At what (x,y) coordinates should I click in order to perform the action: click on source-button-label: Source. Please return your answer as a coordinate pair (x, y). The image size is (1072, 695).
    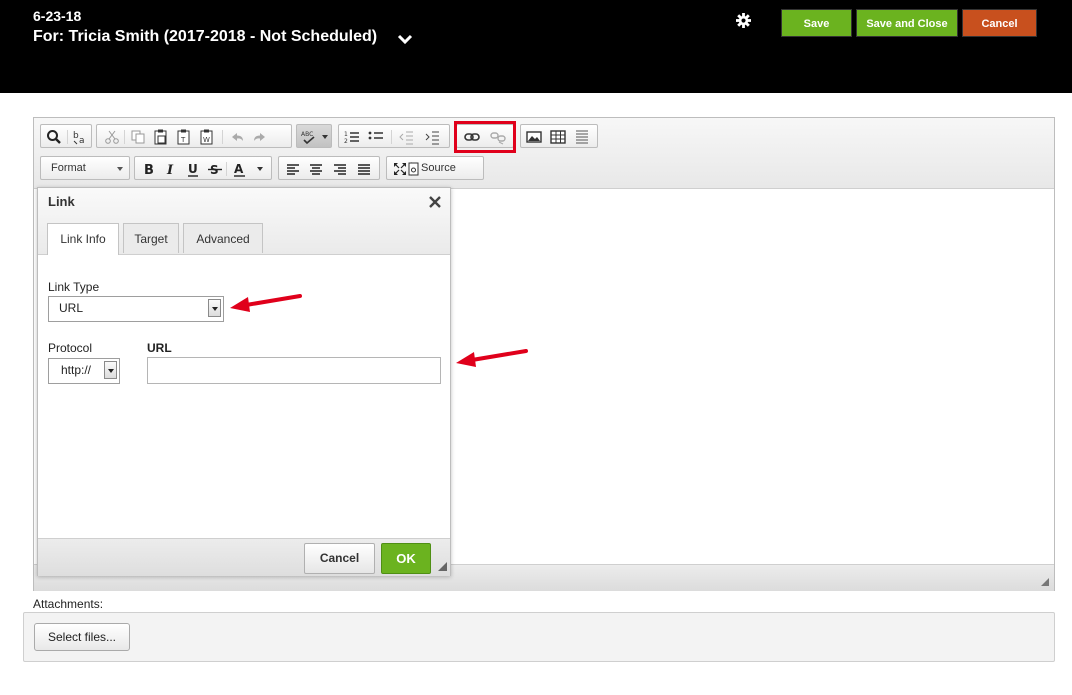
    Looking at the image, I should click on (438, 168).